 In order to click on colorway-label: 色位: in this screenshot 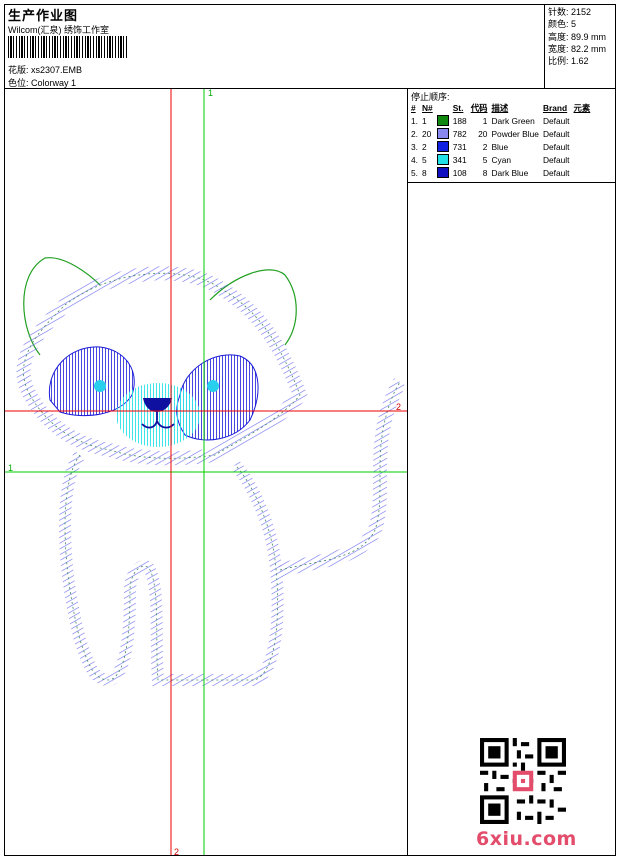, I will do `click(18, 83)`.